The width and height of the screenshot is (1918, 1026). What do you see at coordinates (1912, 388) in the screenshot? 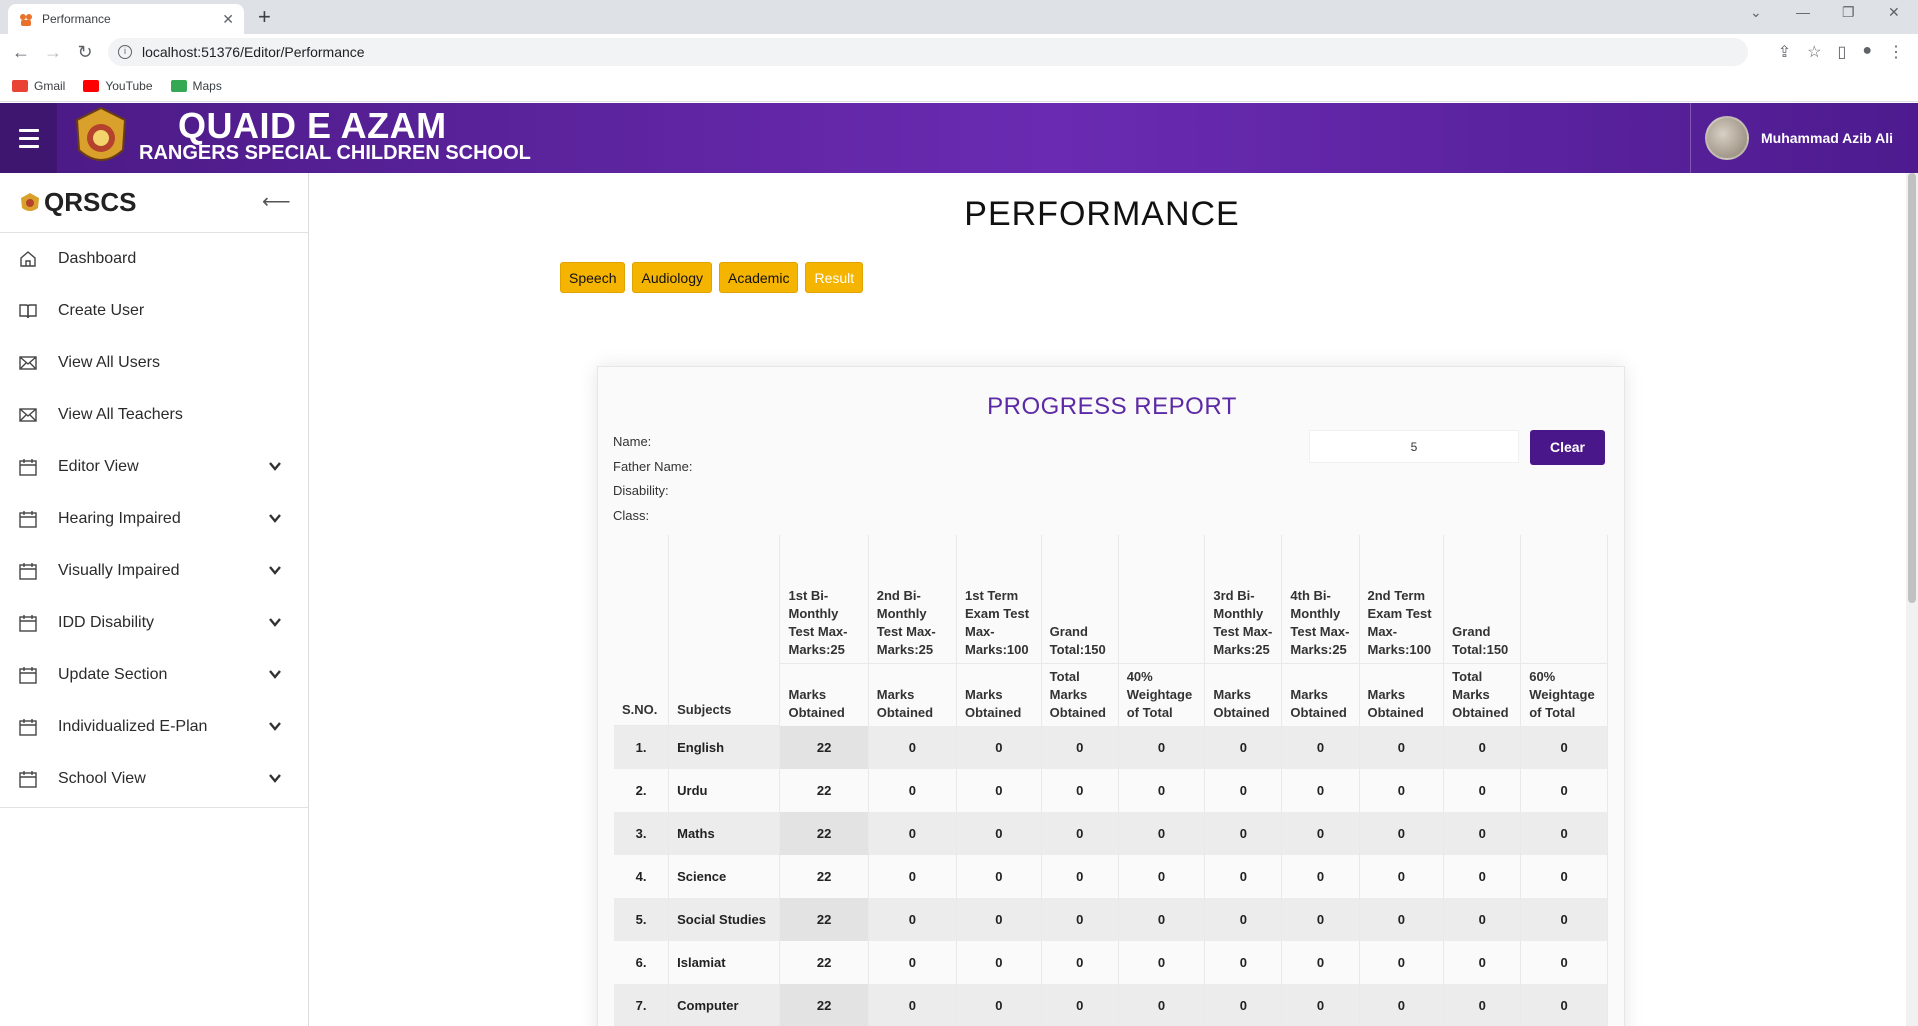
I see `scrollbar-thumb` at bounding box center [1912, 388].